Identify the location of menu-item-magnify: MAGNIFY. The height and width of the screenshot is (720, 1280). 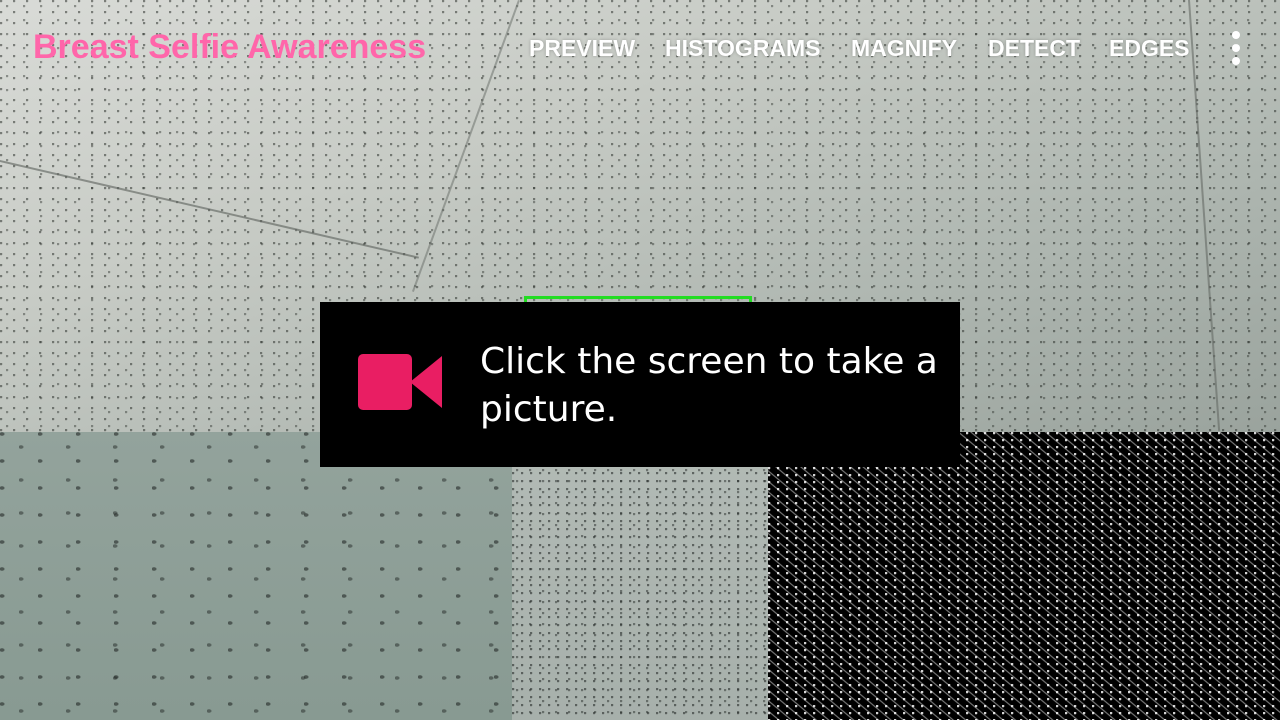
(904, 48).